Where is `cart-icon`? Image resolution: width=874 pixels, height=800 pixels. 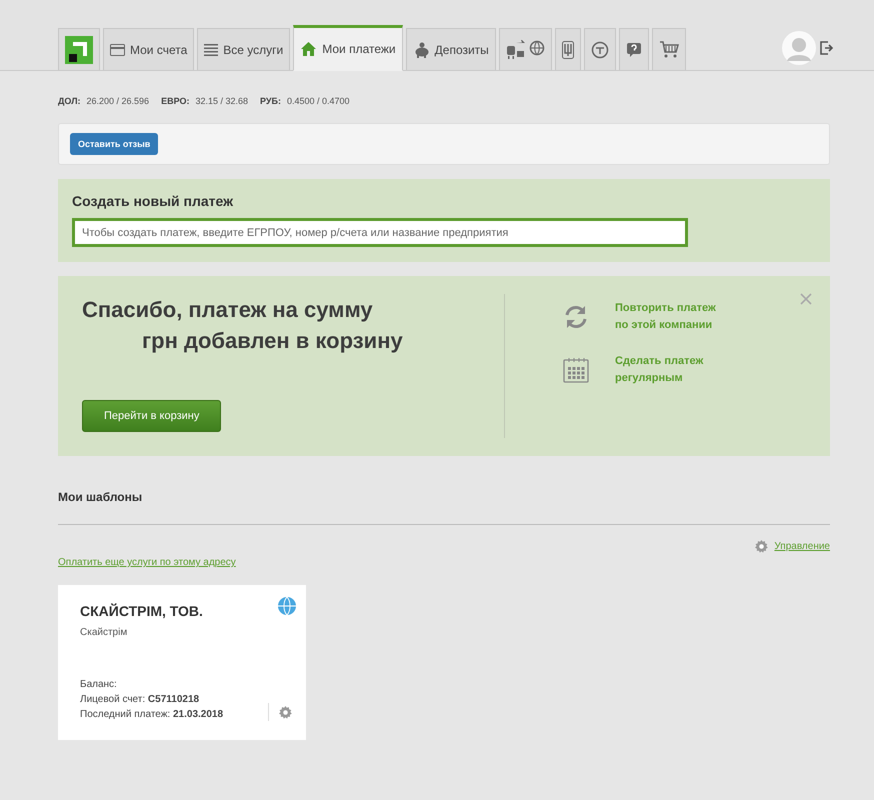 cart-icon is located at coordinates (668, 49).